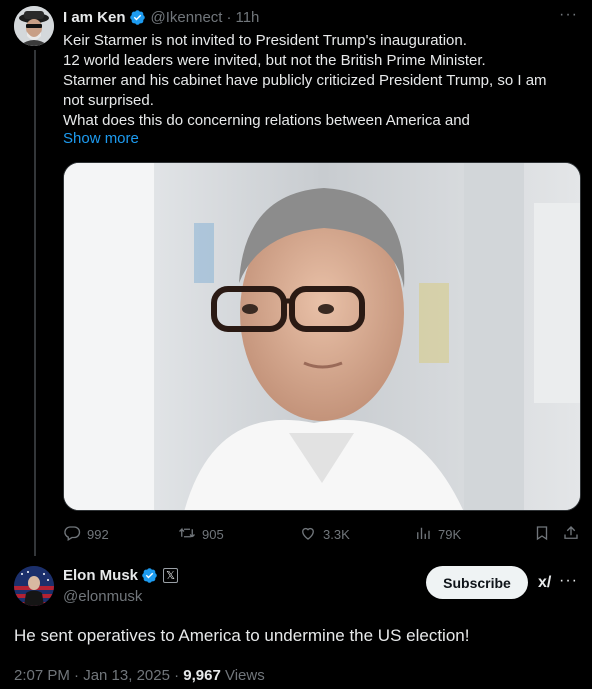 This screenshot has height=689, width=592. I want to click on main-tweet-header: Elon Musk 𝕏, so click(121, 575).